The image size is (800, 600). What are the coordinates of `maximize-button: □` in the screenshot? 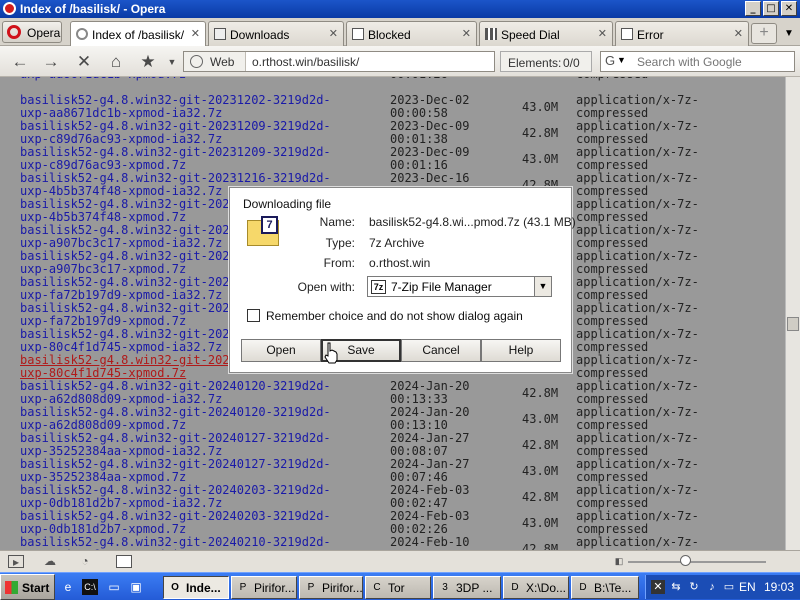 It's located at (771, 8).